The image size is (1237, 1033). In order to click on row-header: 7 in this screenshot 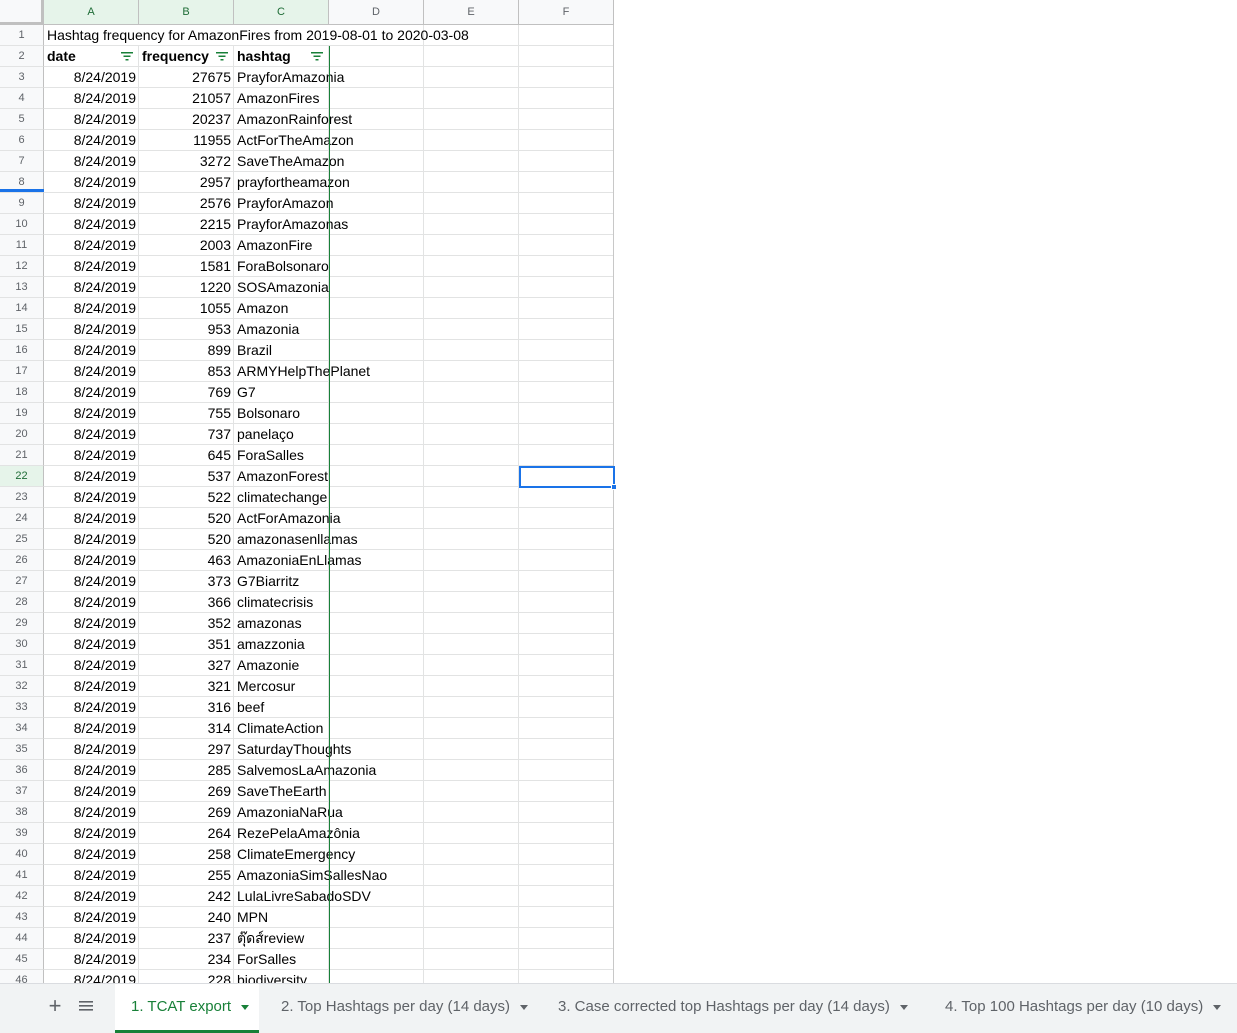, I will do `click(22, 161)`.